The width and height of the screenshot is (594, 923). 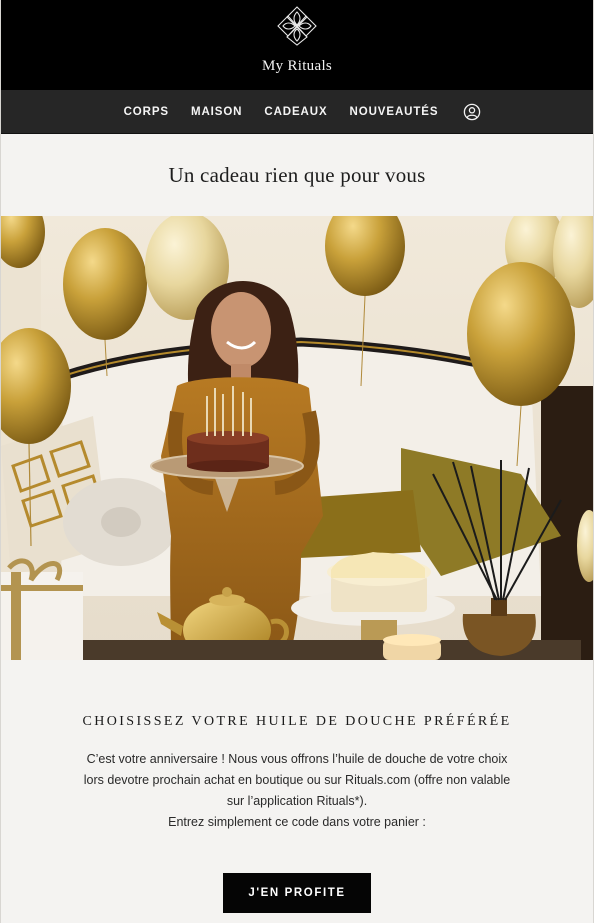 What do you see at coordinates (472, 112) in the screenshot?
I see `user-account-icon` at bounding box center [472, 112].